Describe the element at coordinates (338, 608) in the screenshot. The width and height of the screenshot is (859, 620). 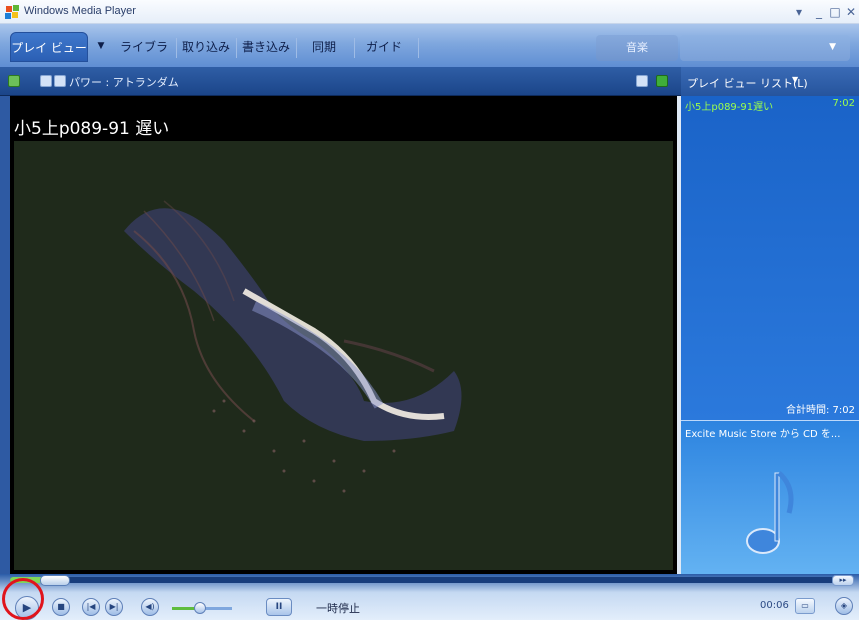
I see `playback-status: 一時停止` at that location.